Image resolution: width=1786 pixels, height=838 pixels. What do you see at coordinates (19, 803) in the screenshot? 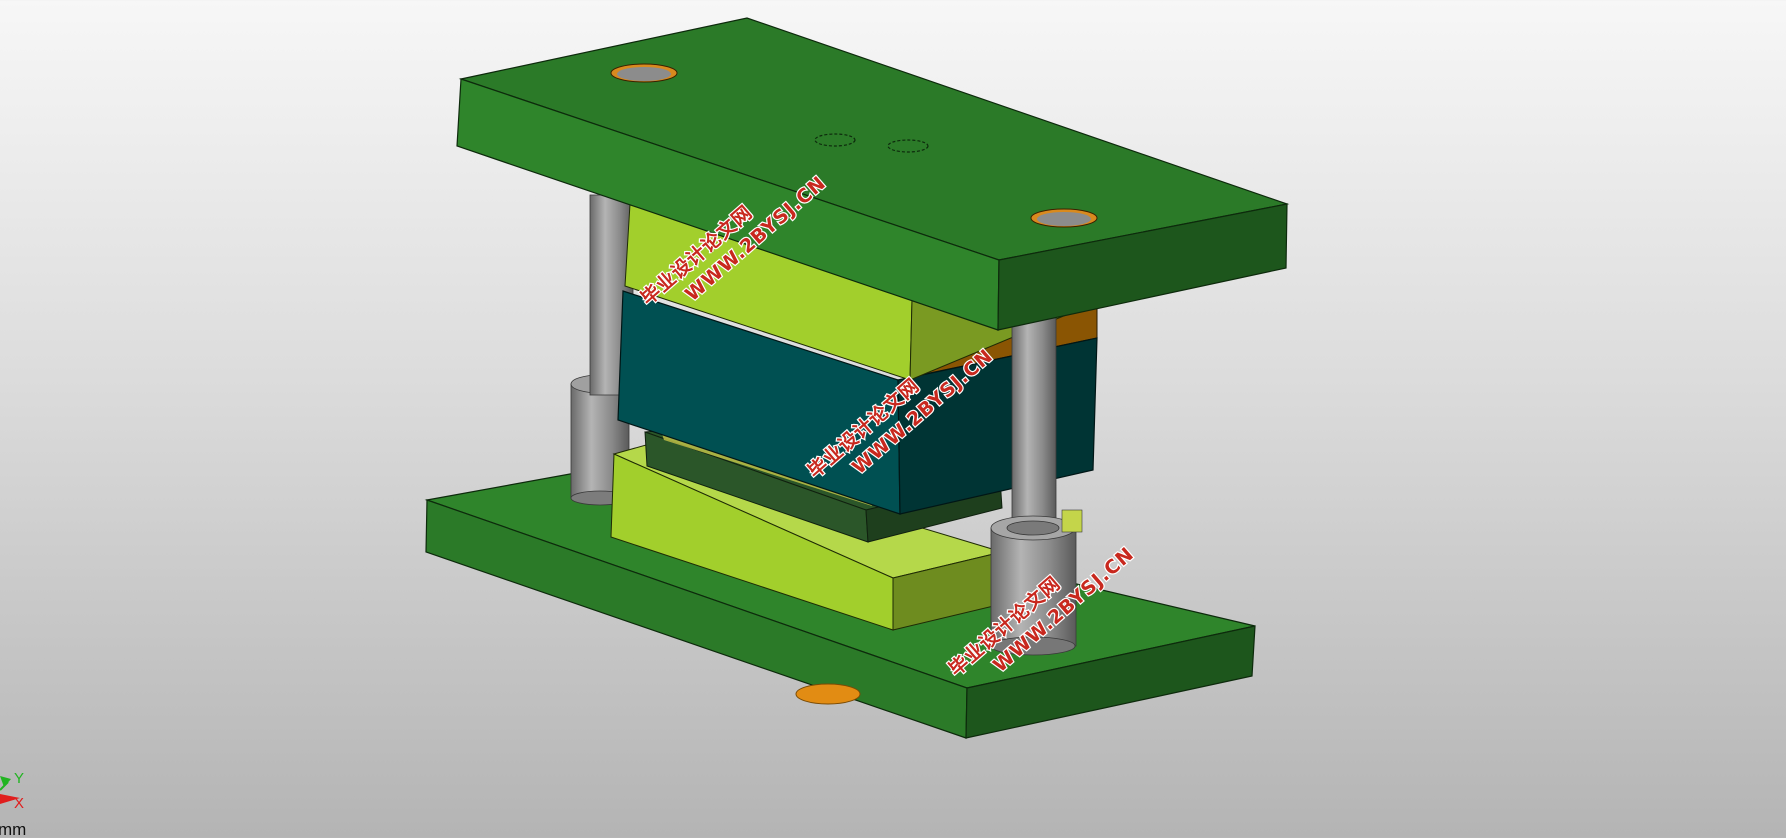
I see `triad-x-label: X` at bounding box center [19, 803].